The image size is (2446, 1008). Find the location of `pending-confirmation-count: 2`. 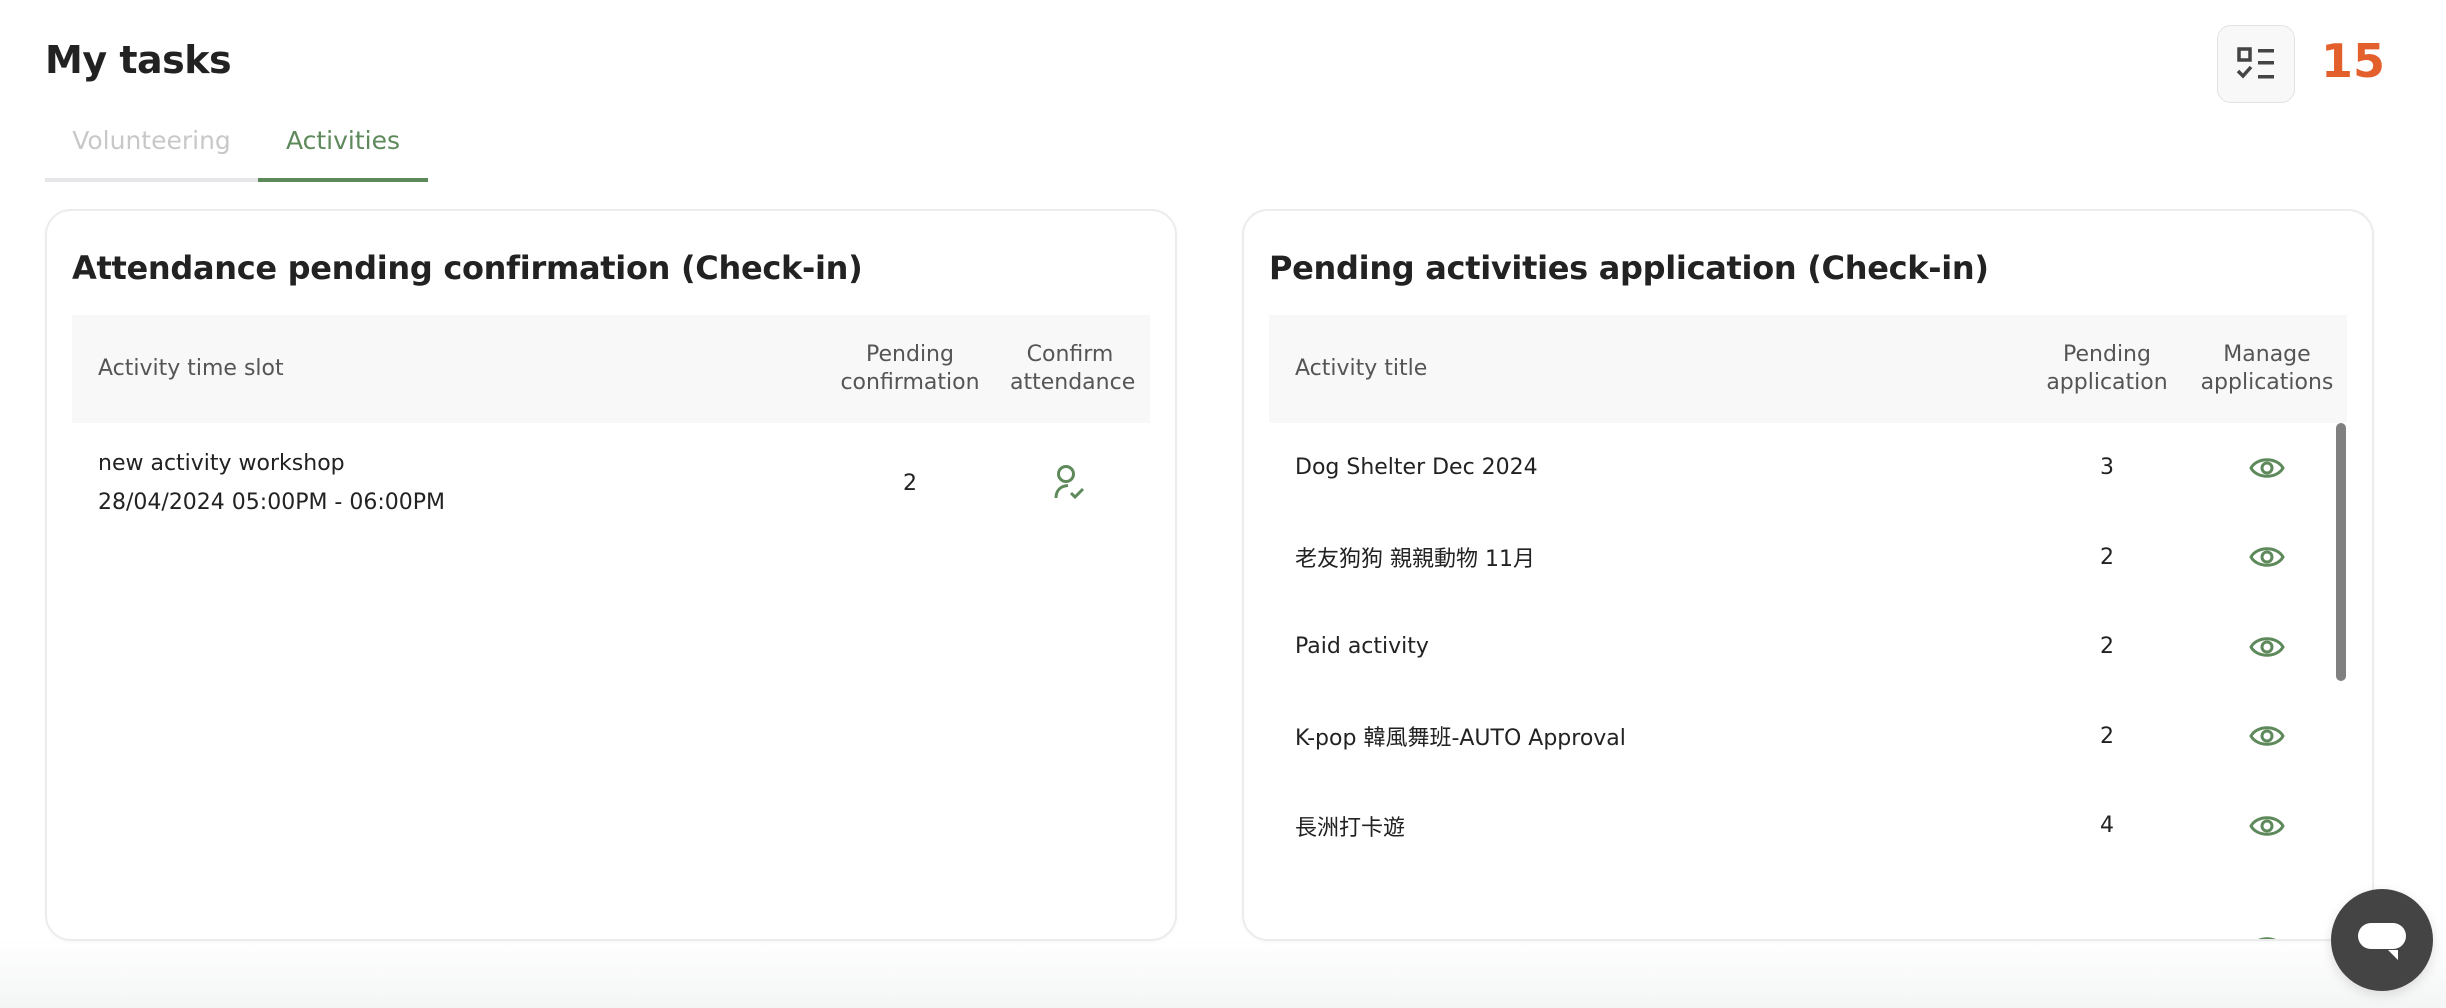

pending-confirmation-count: 2 is located at coordinates (910, 483).